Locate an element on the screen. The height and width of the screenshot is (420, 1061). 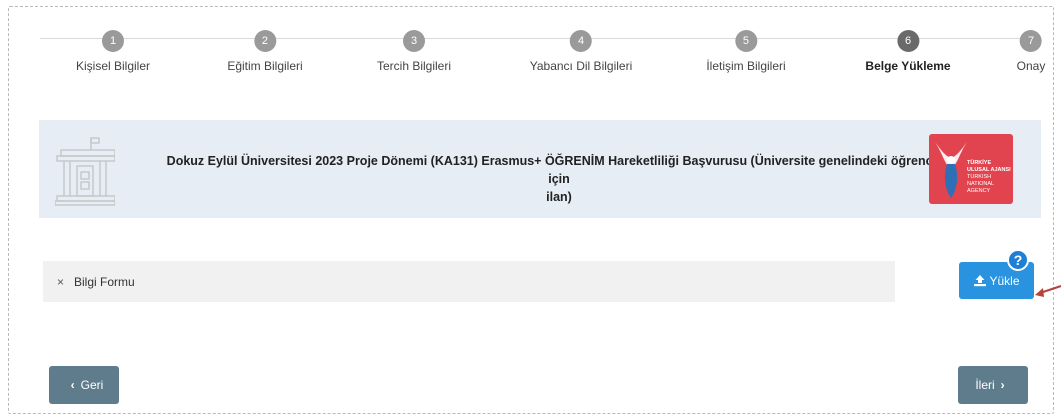
step-education-info: 2 Eğitim Bilgileri is located at coordinates (265, 51).